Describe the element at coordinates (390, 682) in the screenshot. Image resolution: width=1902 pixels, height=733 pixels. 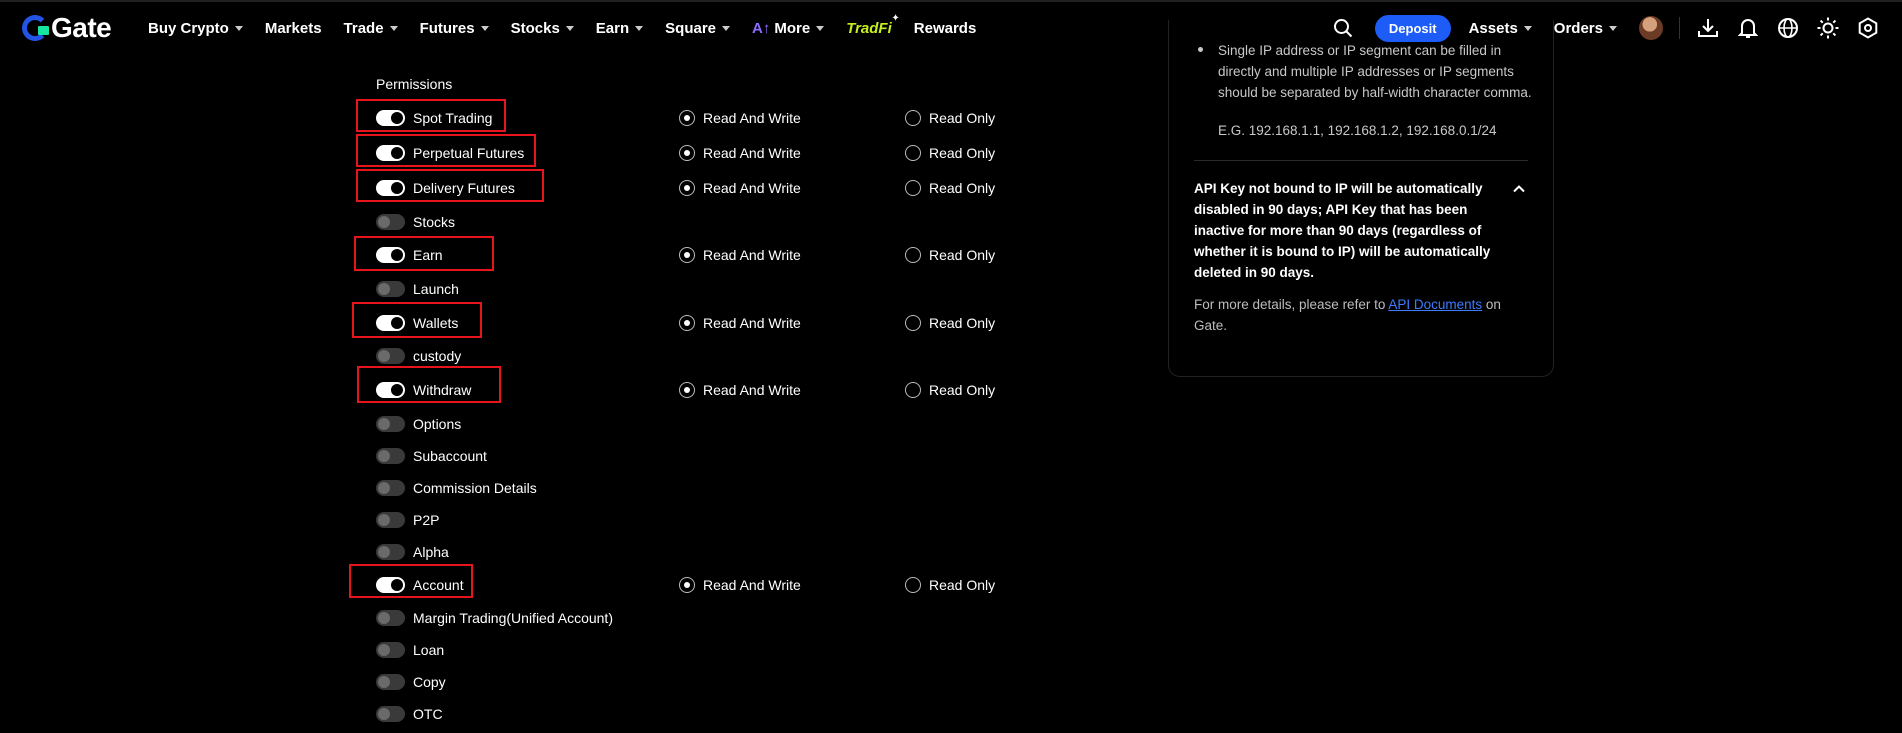
I see `permission-toggle-copy` at that location.